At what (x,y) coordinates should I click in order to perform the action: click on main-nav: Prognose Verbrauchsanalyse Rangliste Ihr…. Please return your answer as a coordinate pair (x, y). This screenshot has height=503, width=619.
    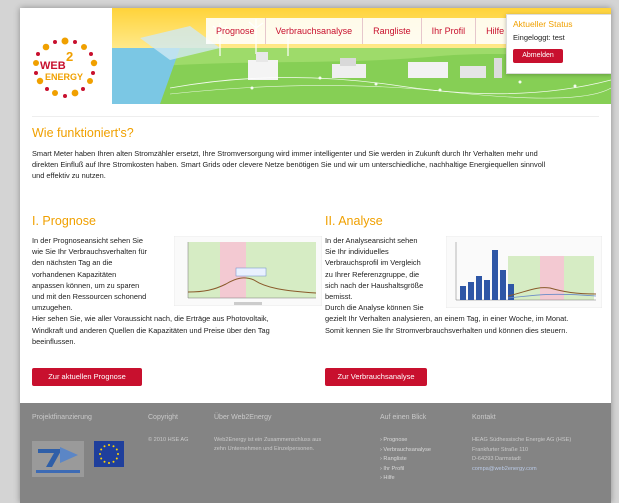
    Looking at the image, I should click on (361, 31).